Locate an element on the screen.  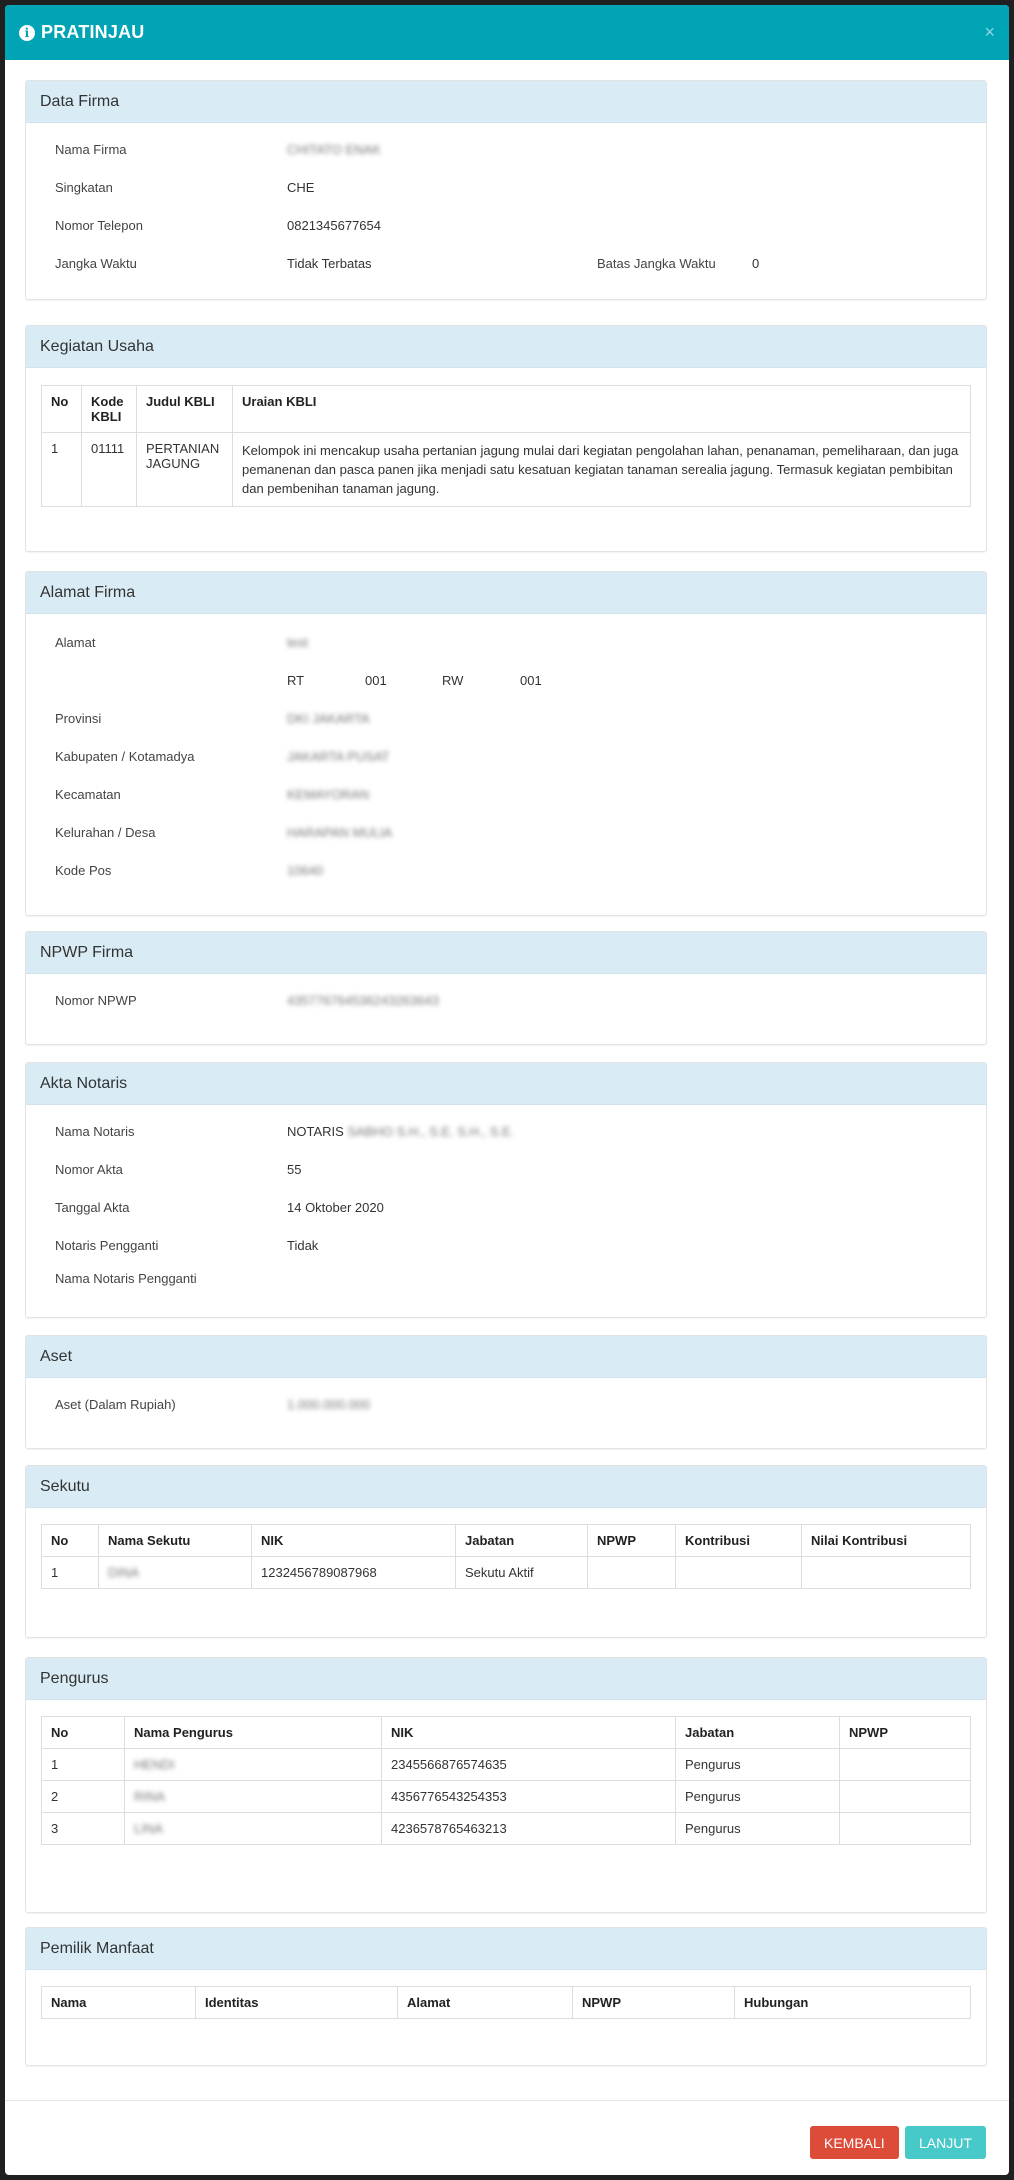
table-header: Kontribusi is located at coordinates (738, 1540).